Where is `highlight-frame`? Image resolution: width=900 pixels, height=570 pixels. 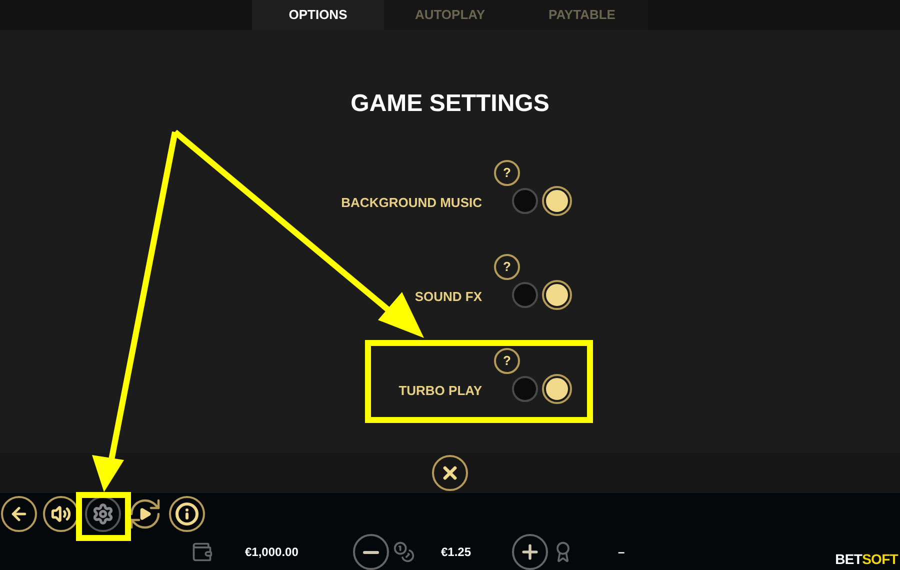
highlight-frame is located at coordinates (103, 516).